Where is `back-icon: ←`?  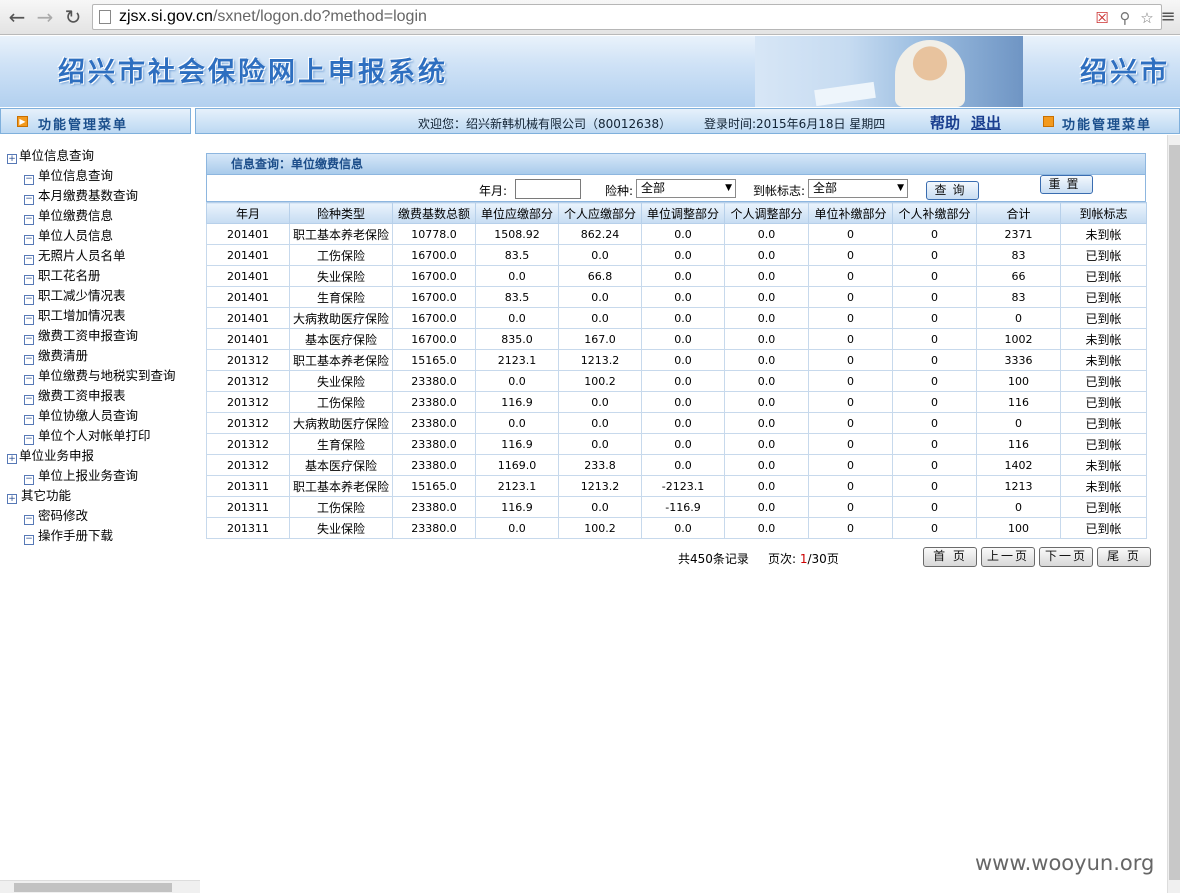 back-icon: ← is located at coordinates (17, 17).